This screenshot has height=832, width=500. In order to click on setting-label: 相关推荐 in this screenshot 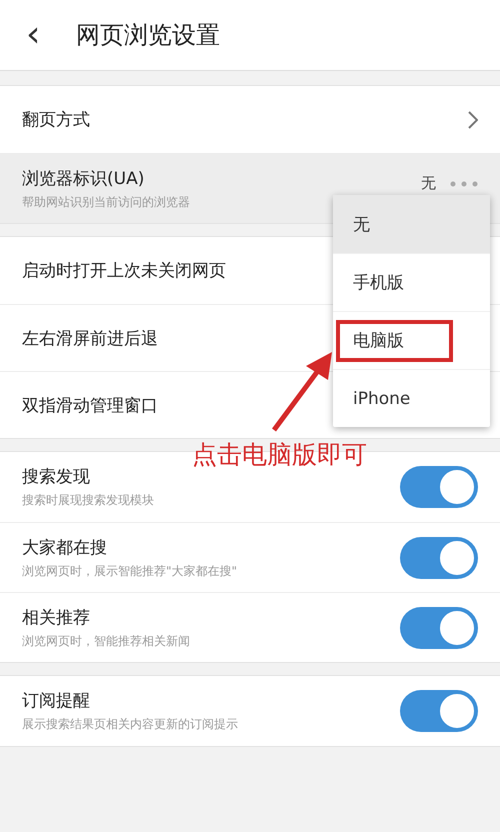, I will do `click(56, 617)`.